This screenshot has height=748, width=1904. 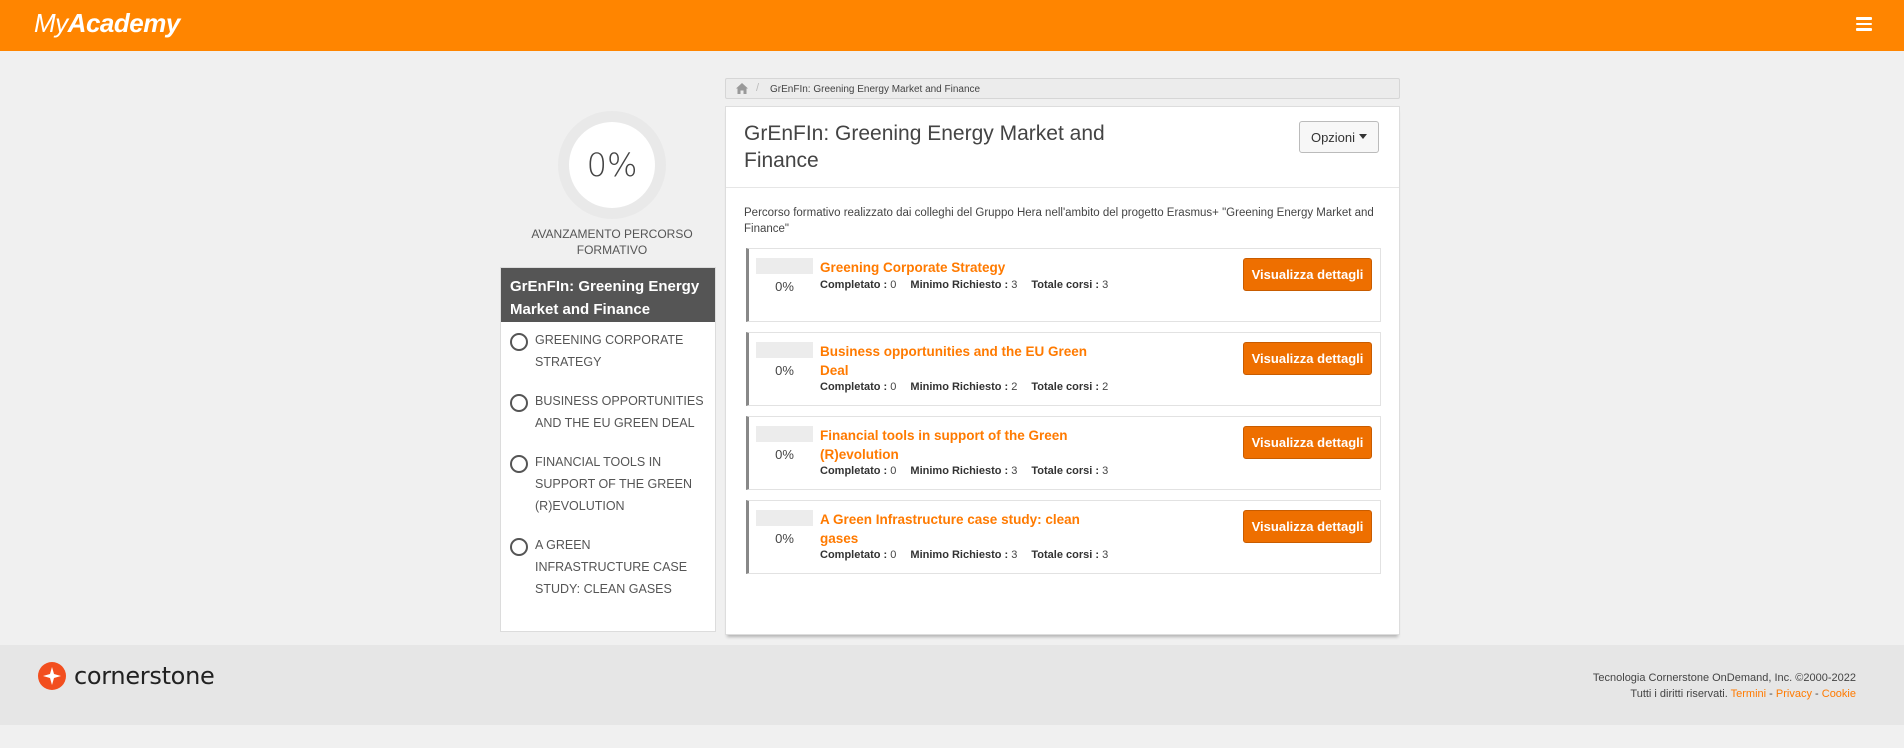 I want to click on terms-link: Termini, so click(x=1748, y=694).